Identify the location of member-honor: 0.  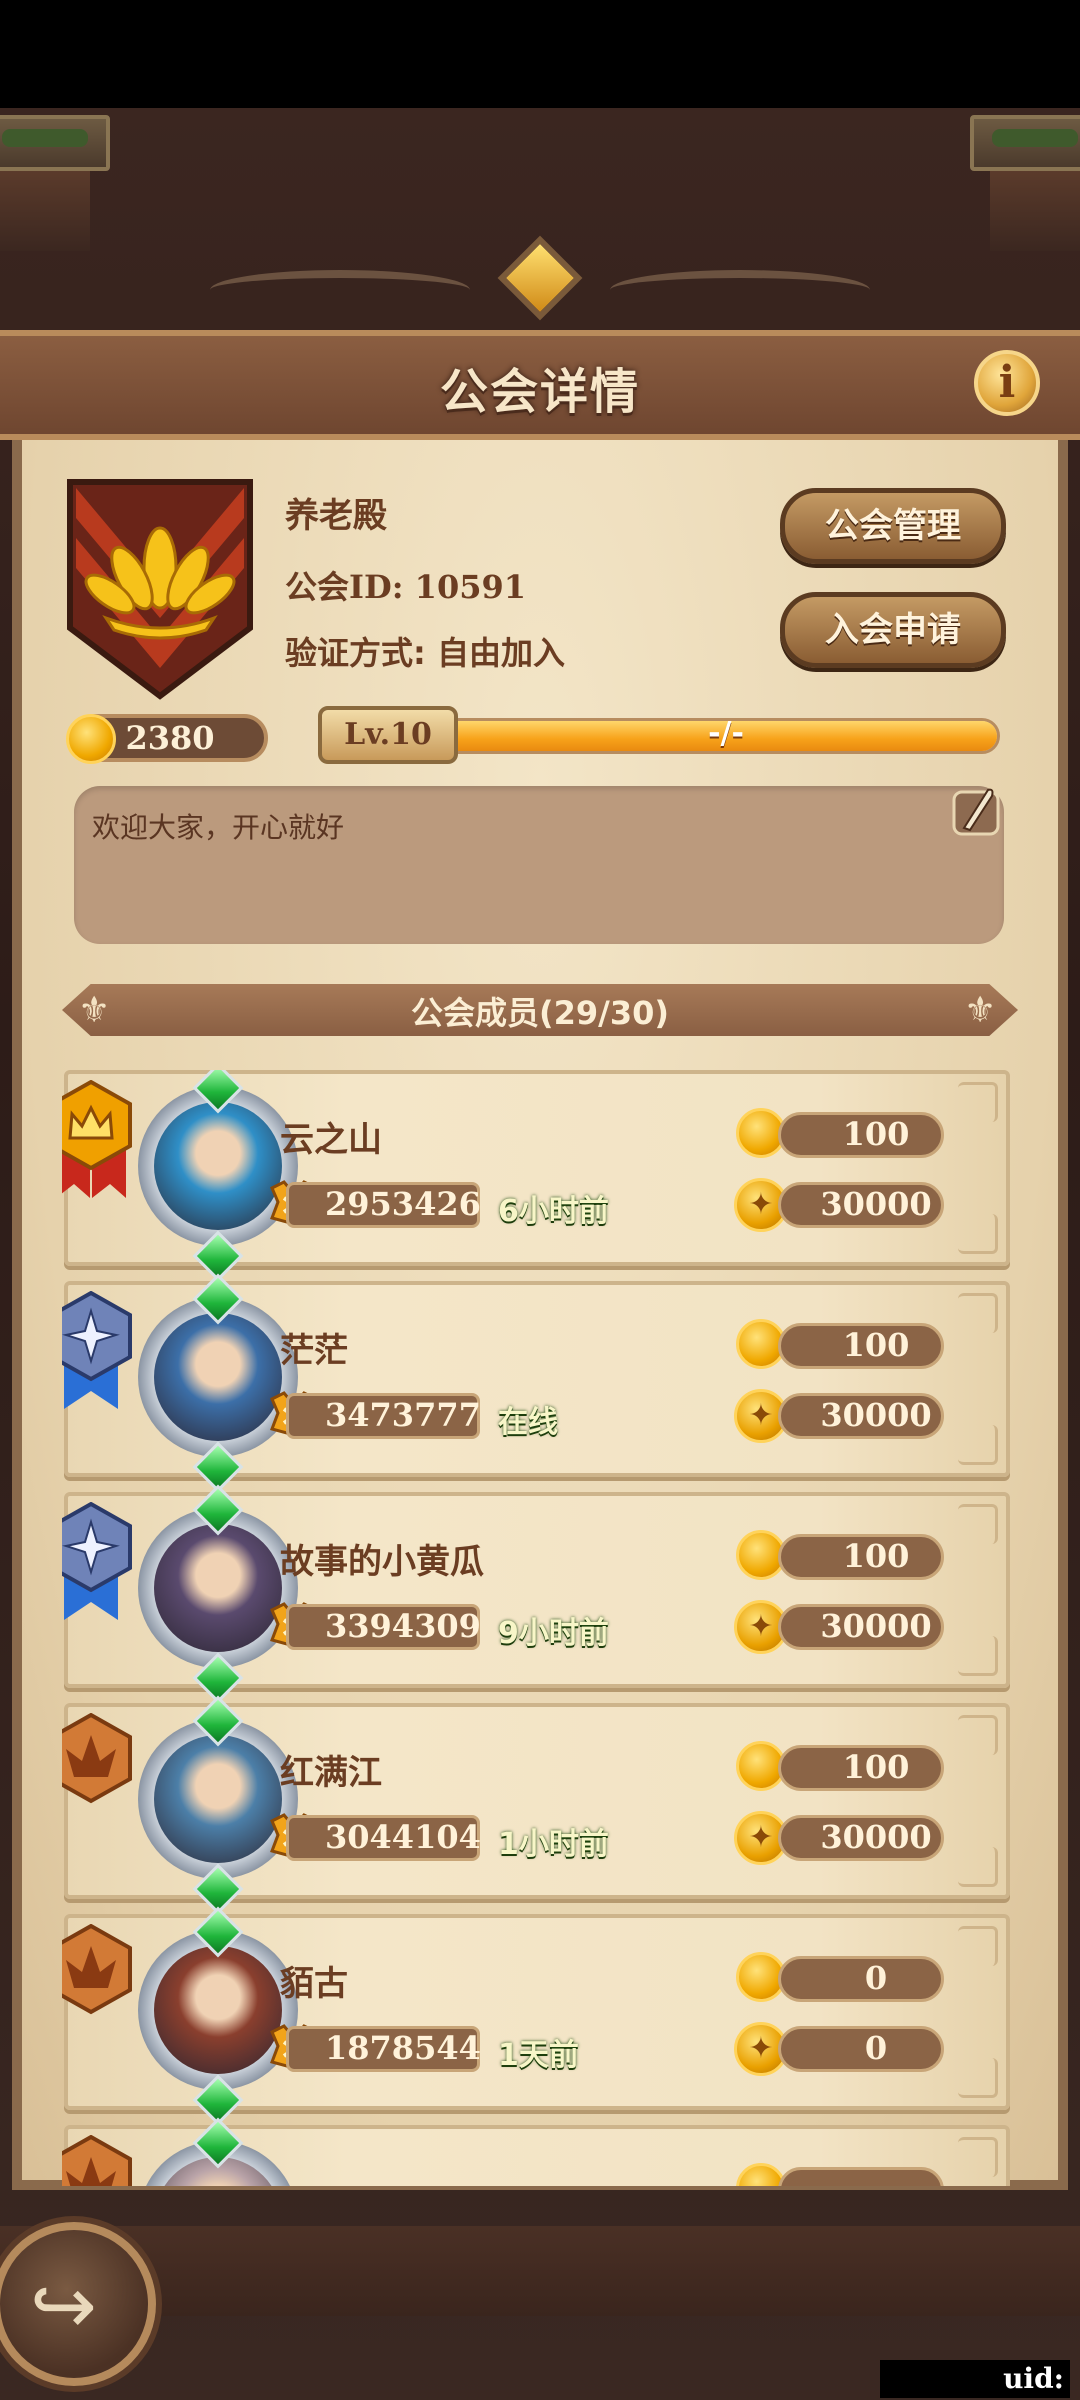
(861, 2049).